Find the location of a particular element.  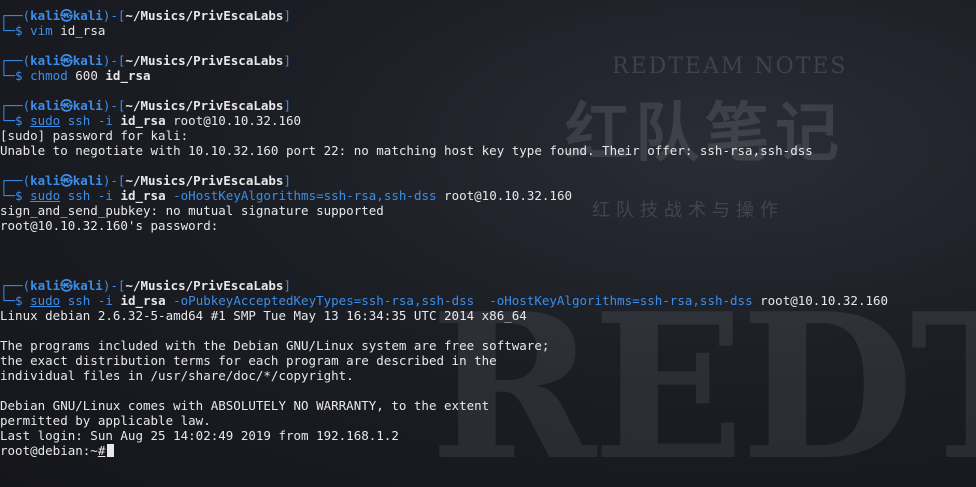

root-shell-line: root@debian:~# is located at coordinates (488, 450).